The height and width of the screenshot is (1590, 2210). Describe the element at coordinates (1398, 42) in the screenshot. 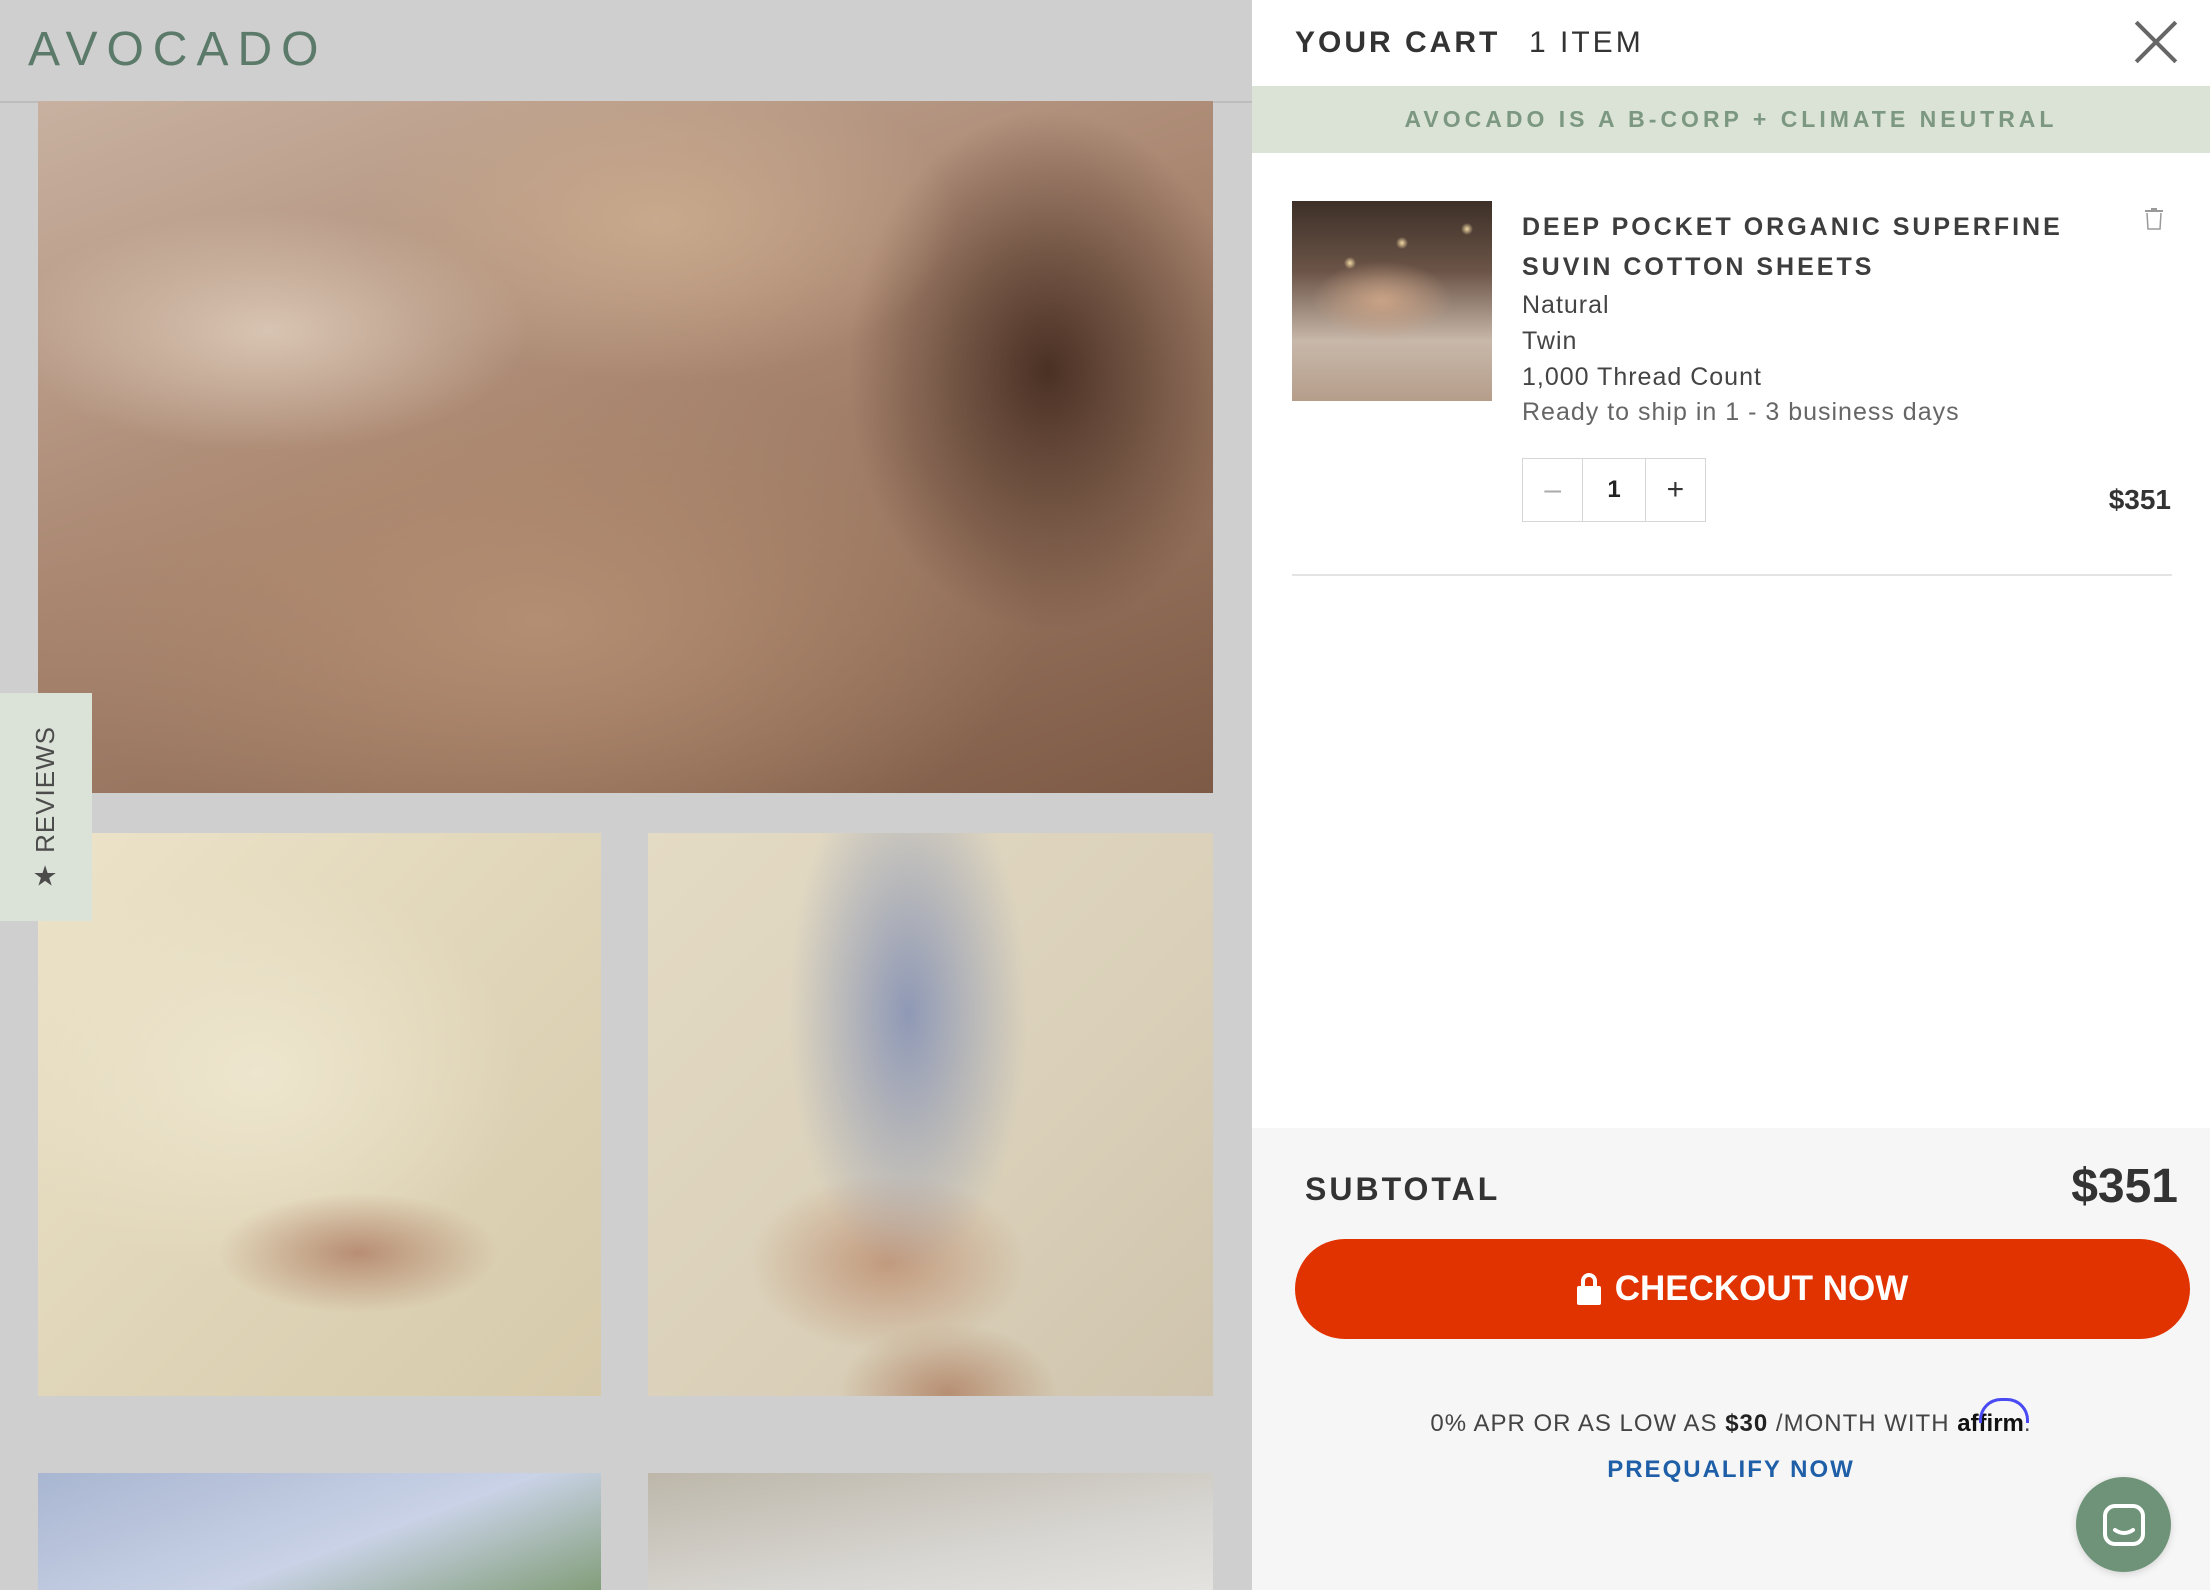

I see `cart-title: YOUR CART` at that location.